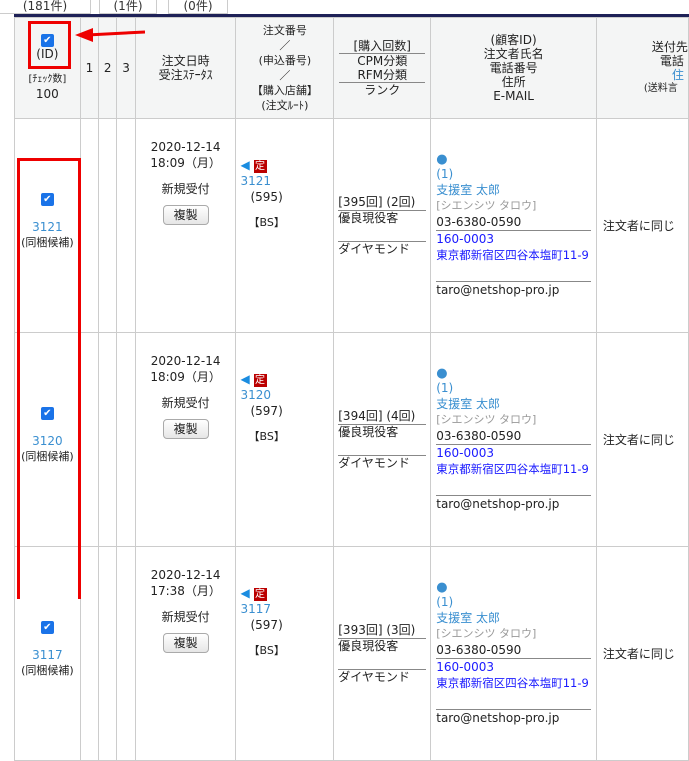 The height and width of the screenshot is (761, 689). I want to click on tab-count: (0件), so click(198, 6).